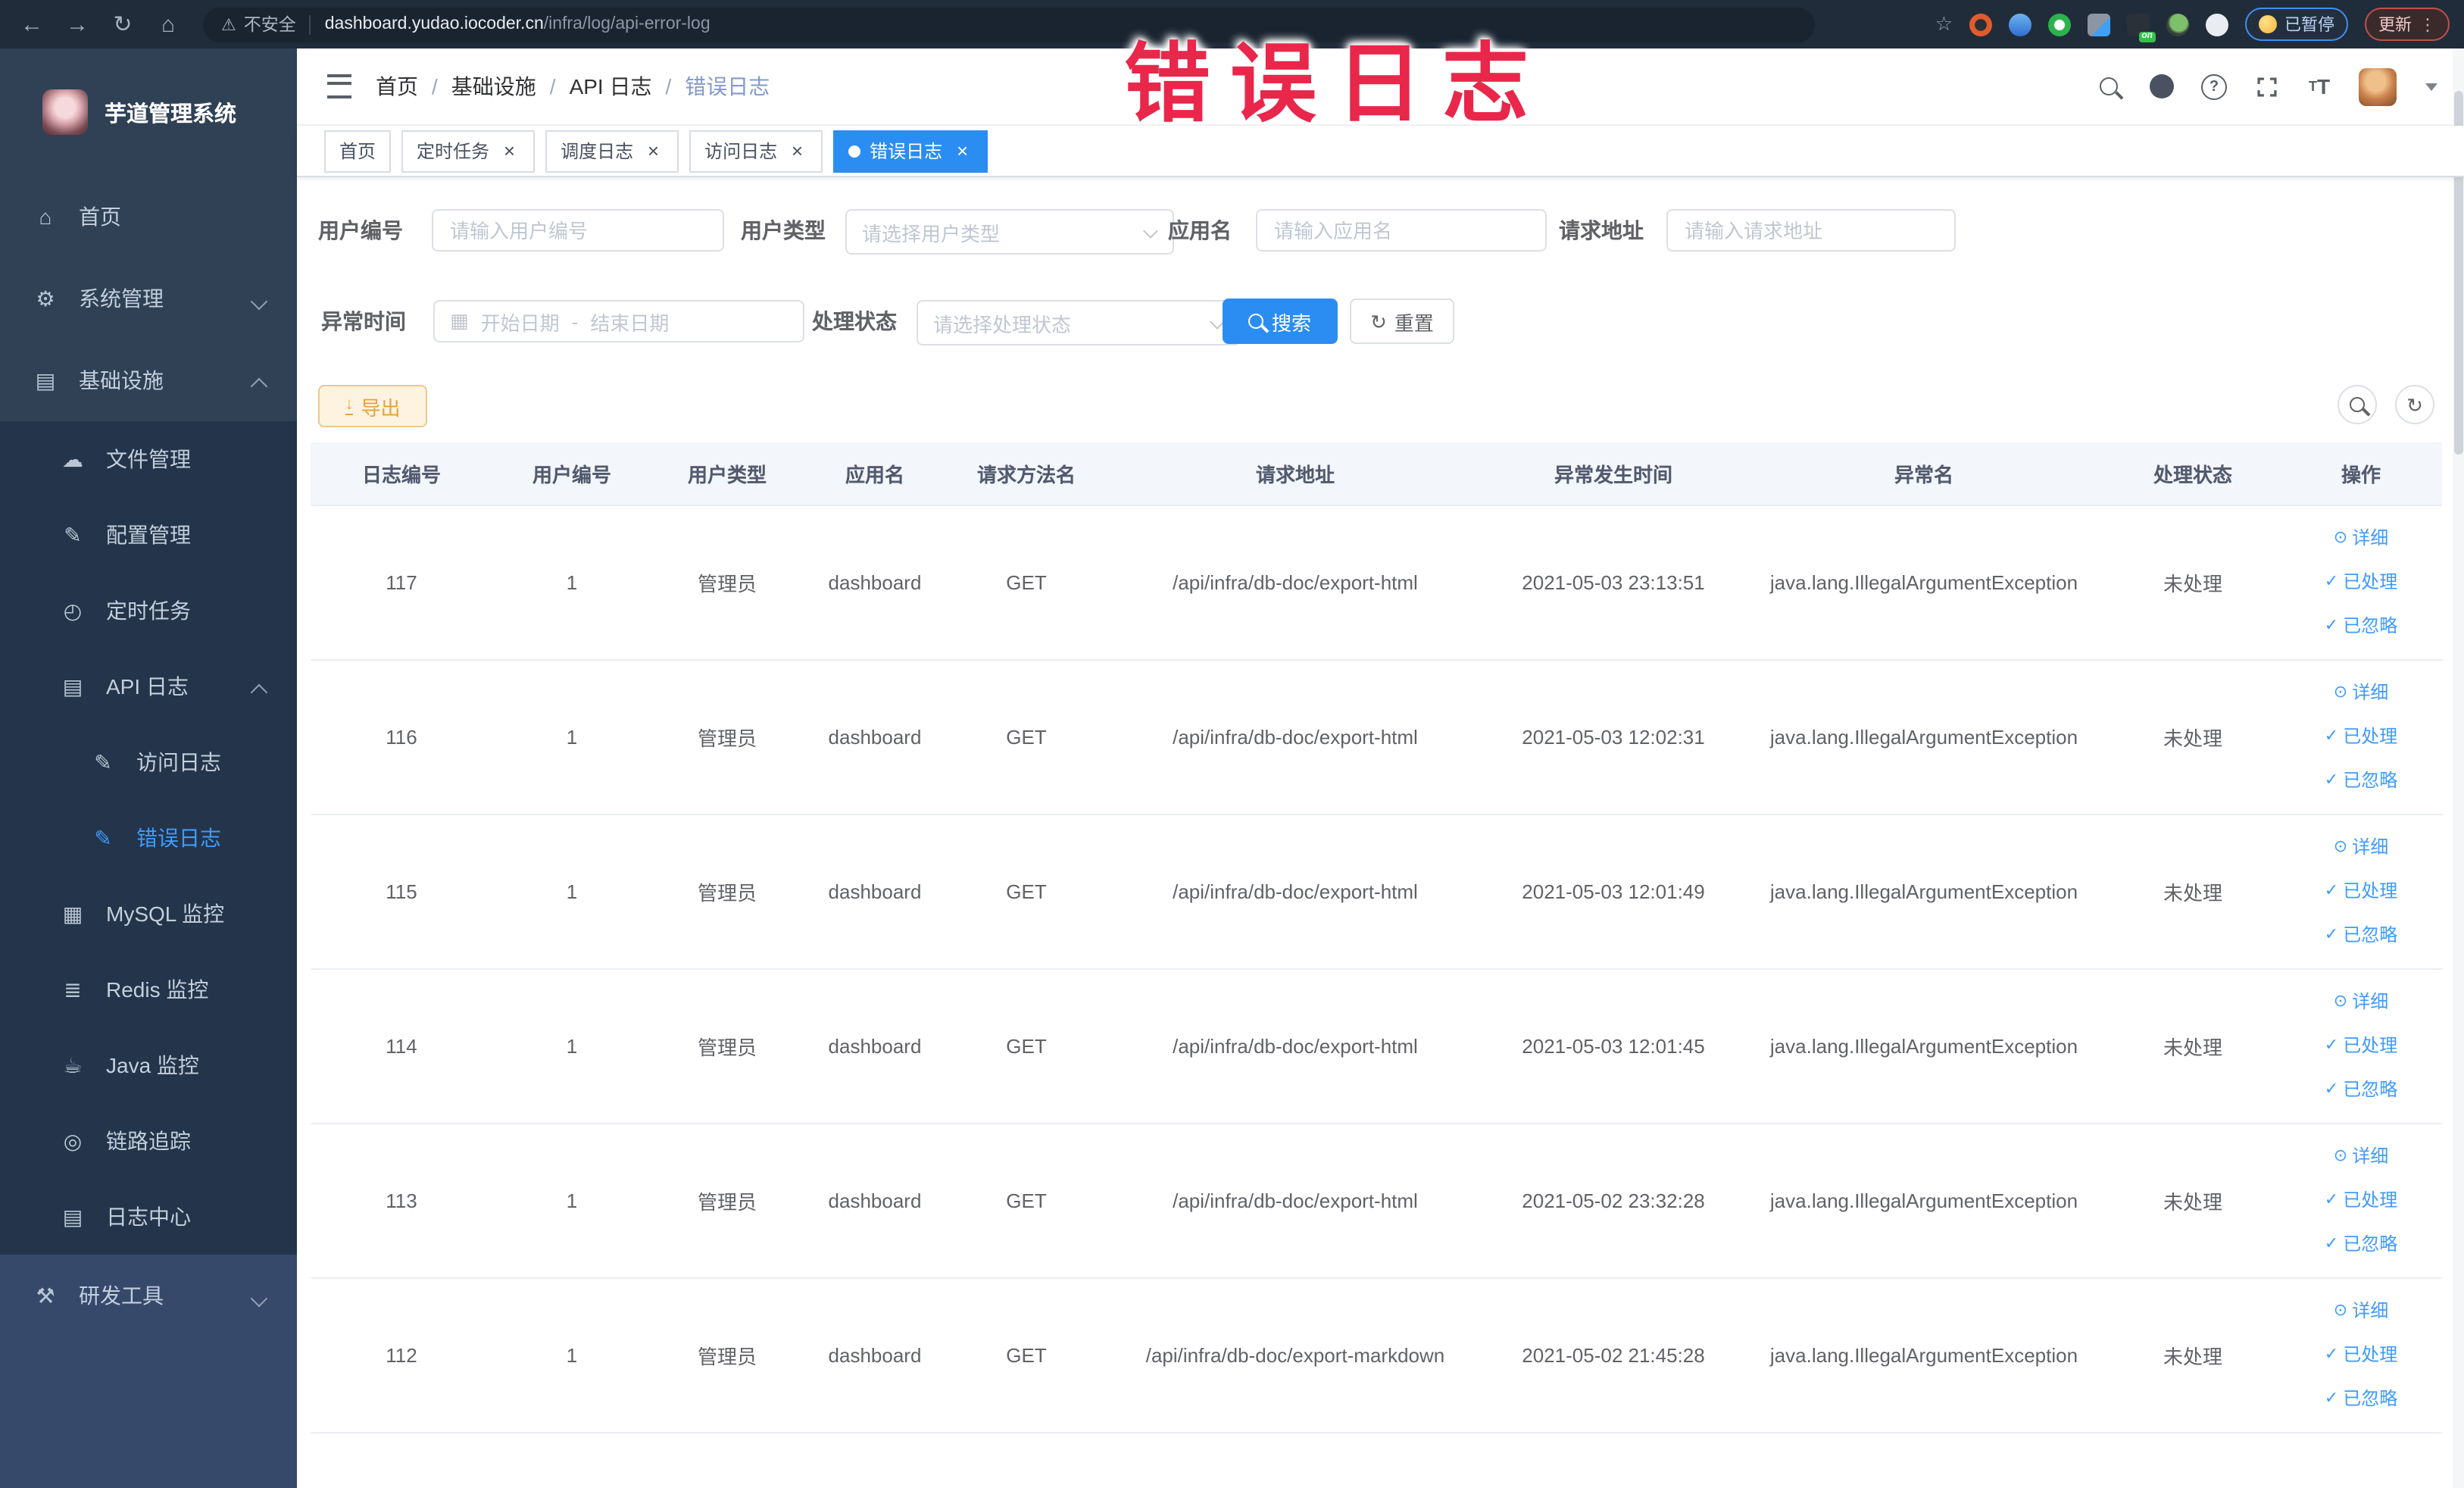 This screenshot has width=2464, height=1488. I want to click on cell-log-id: 112, so click(401, 1355).